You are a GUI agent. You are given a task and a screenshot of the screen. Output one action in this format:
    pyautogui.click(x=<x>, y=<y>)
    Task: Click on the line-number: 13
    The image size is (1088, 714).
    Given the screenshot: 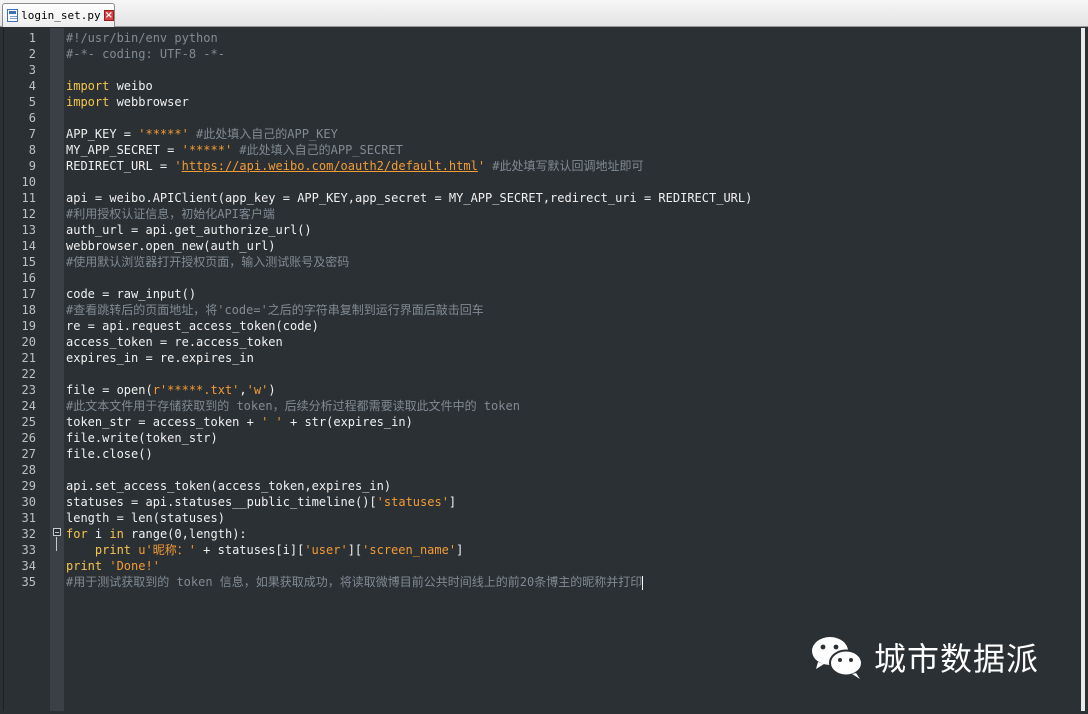 What is the action you would take?
    pyautogui.click(x=28, y=230)
    